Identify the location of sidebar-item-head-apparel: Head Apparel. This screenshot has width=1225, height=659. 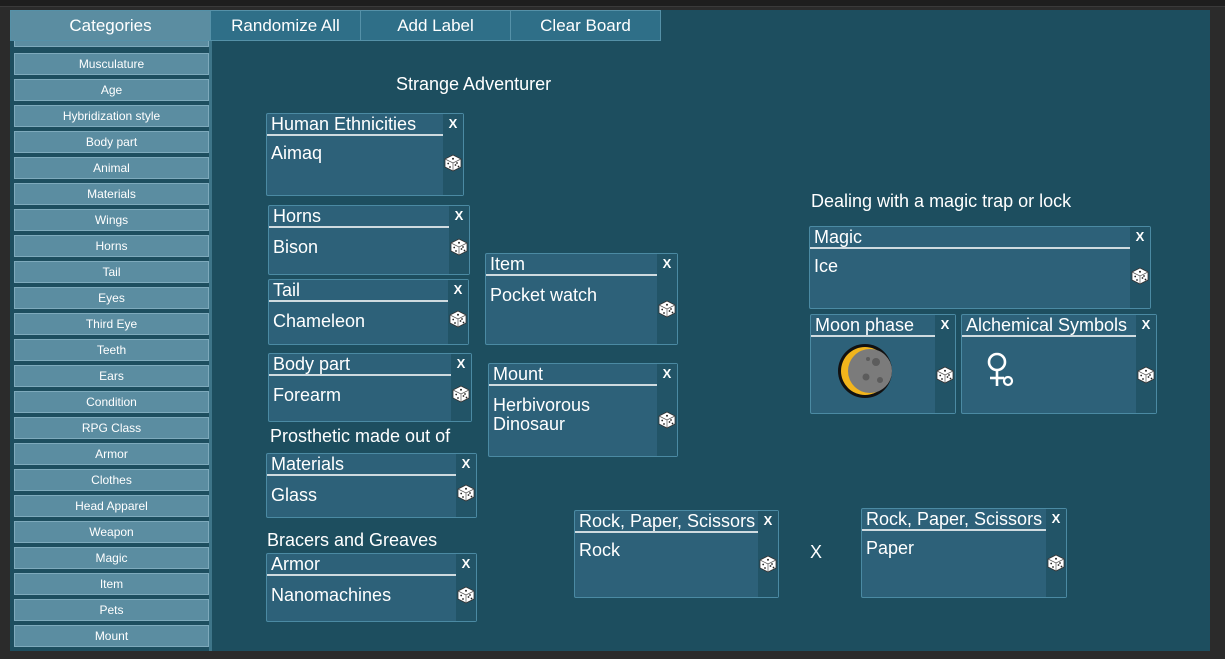
(111, 506).